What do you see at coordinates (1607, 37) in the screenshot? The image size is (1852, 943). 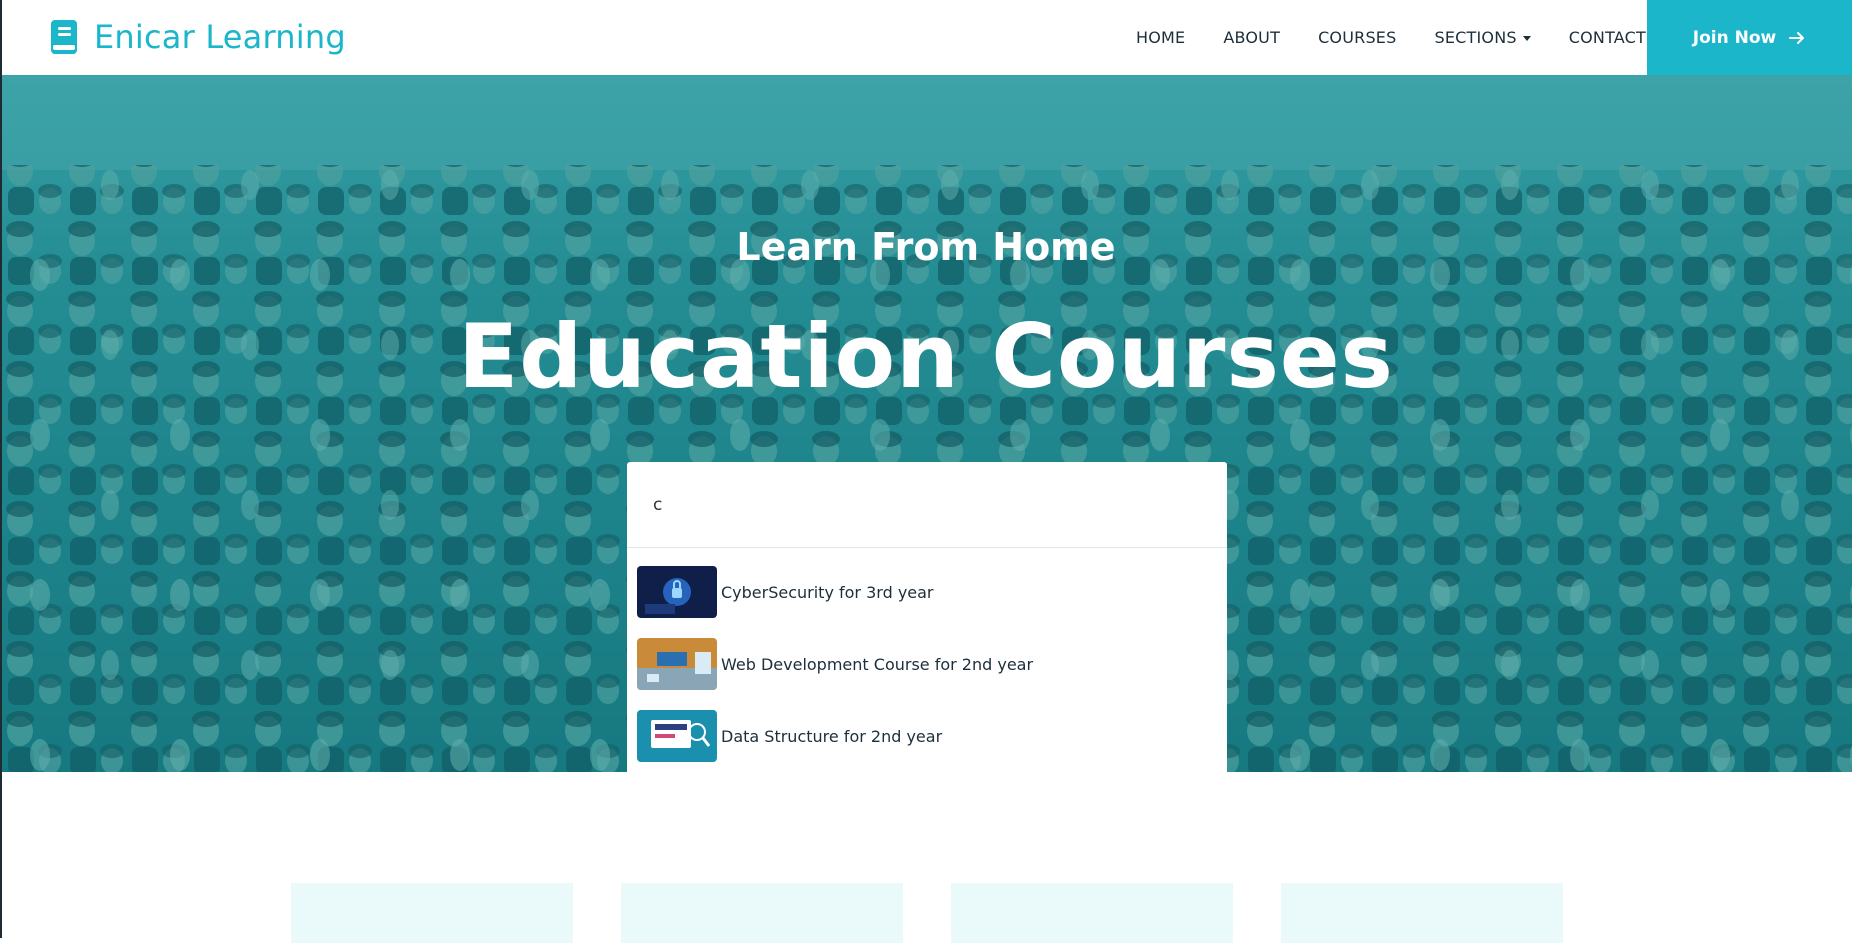 I see `nav-contact: CONTACT` at bounding box center [1607, 37].